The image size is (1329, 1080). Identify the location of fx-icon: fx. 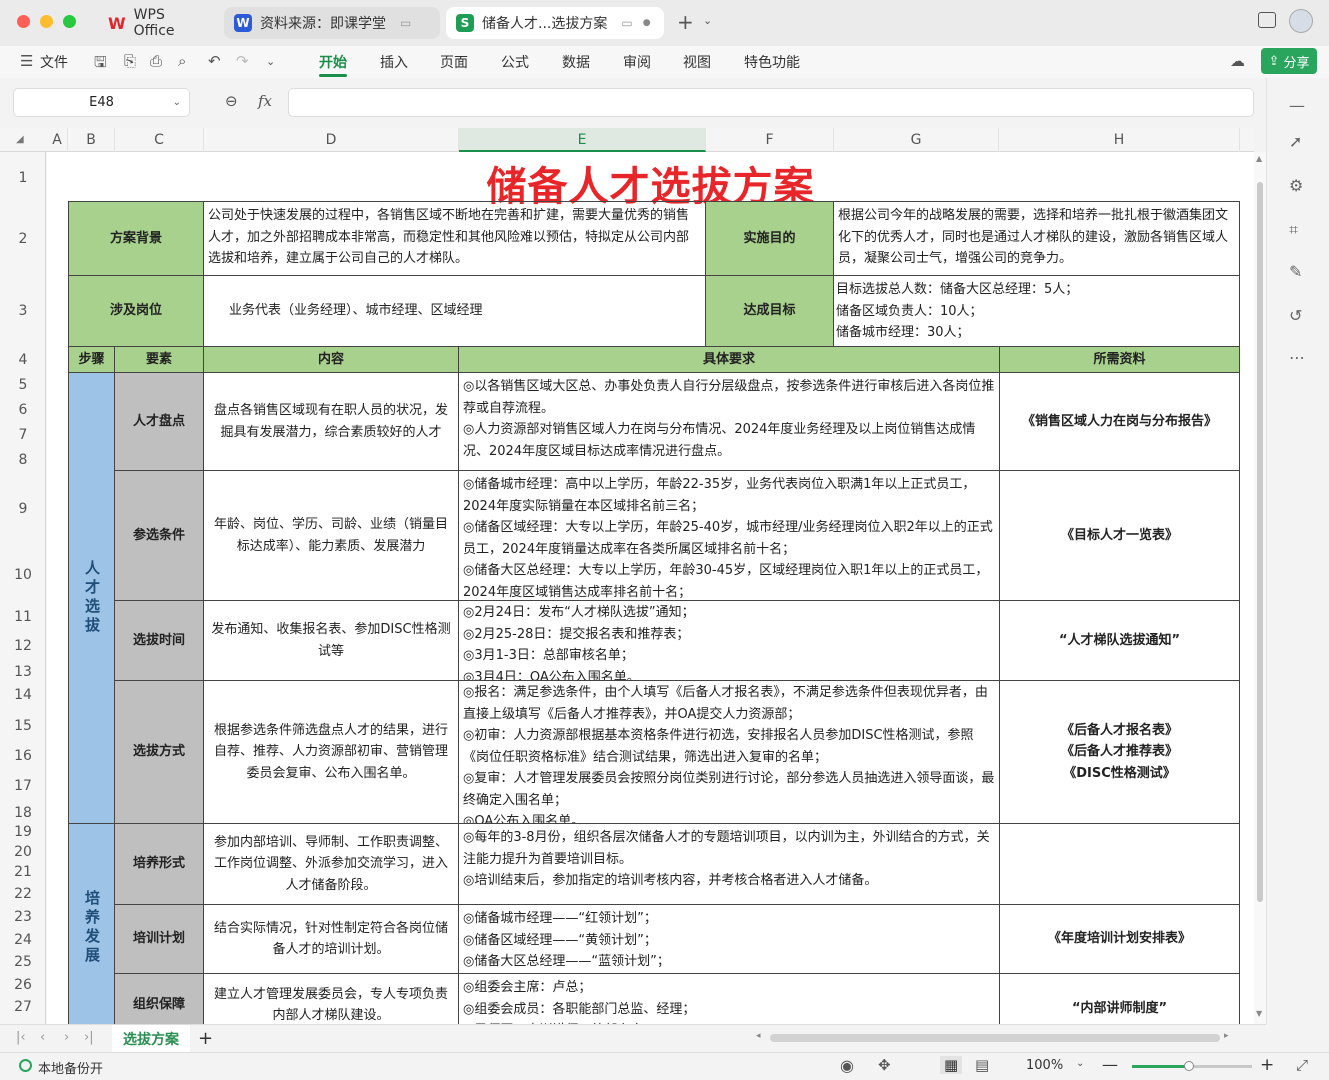
(265, 101).